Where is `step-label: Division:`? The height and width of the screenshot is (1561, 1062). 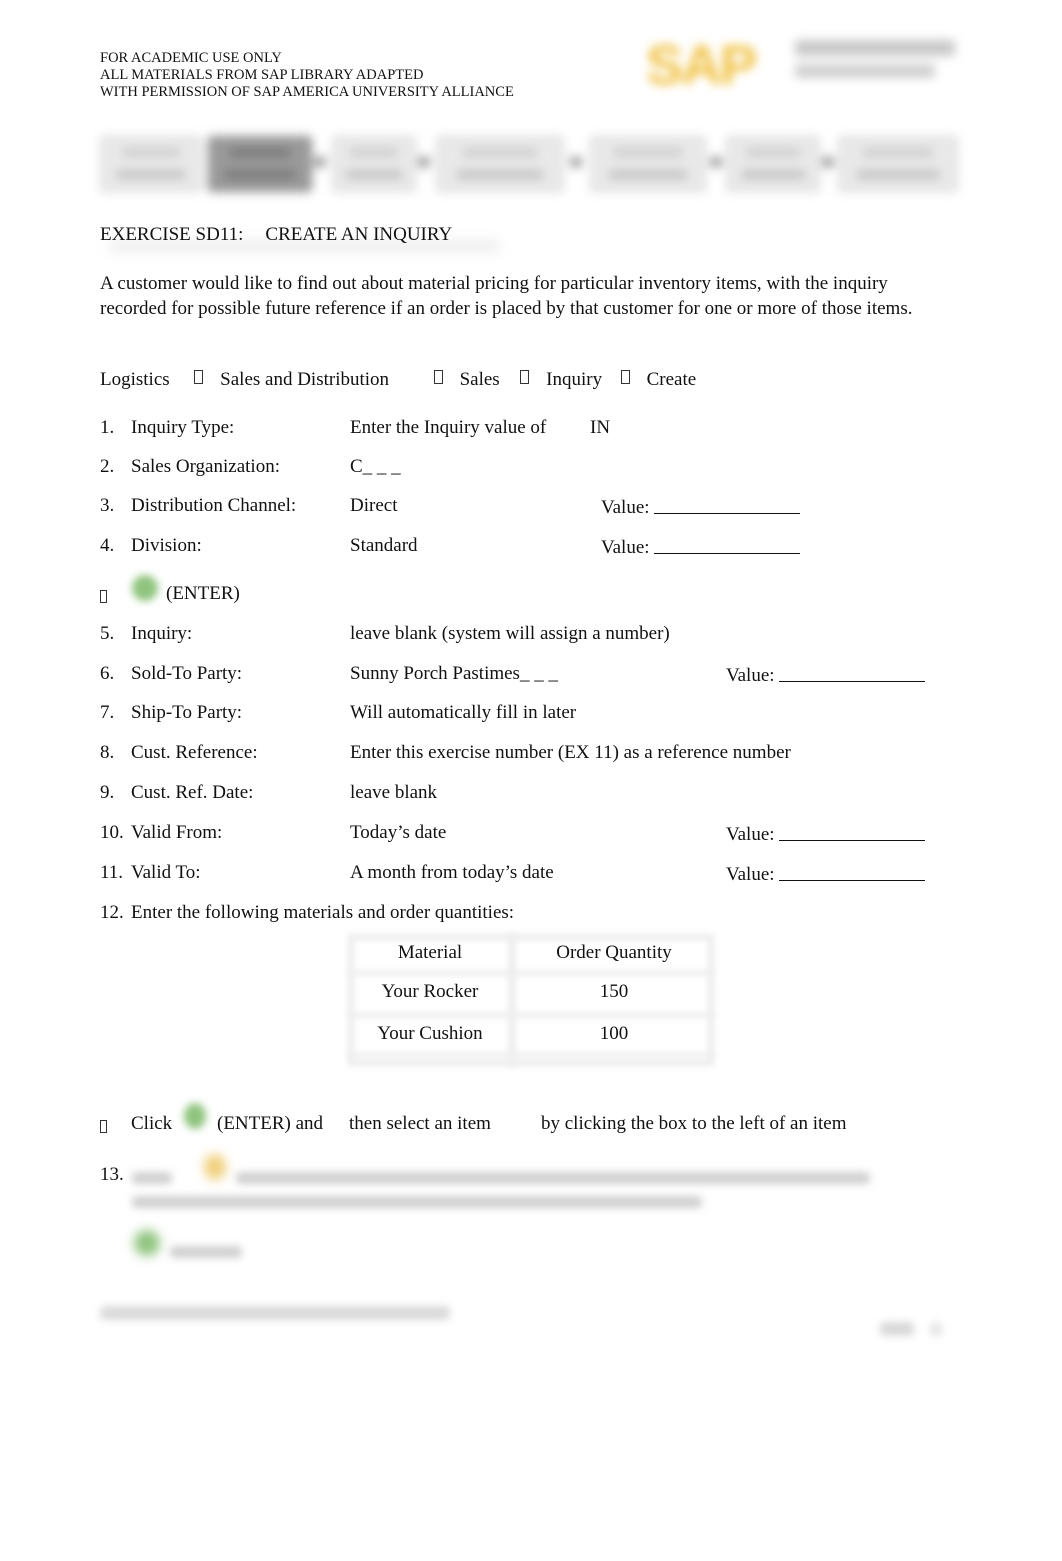
step-label: Division: is located at coordinates (166, 545).